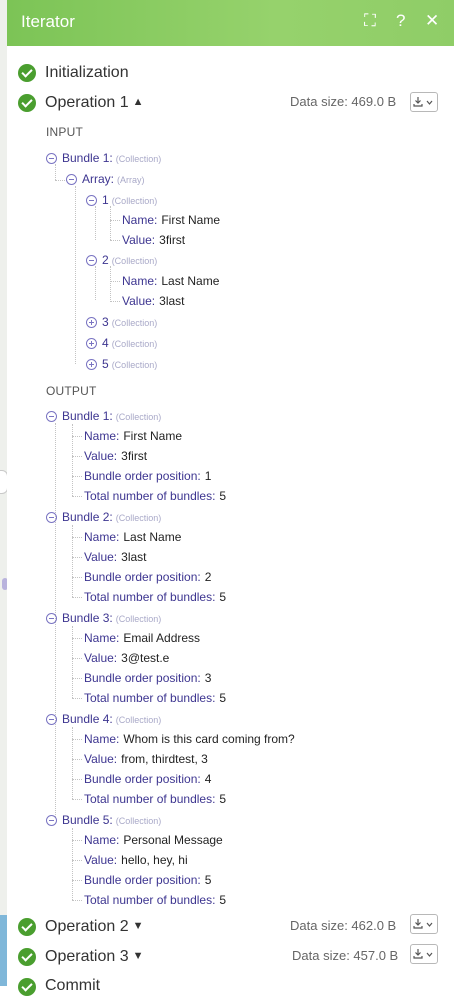 The height and width of the screenshot is (996, 454). I want to click on output-bundle-5: Bundle 5: (Collection), so click(103, 820).